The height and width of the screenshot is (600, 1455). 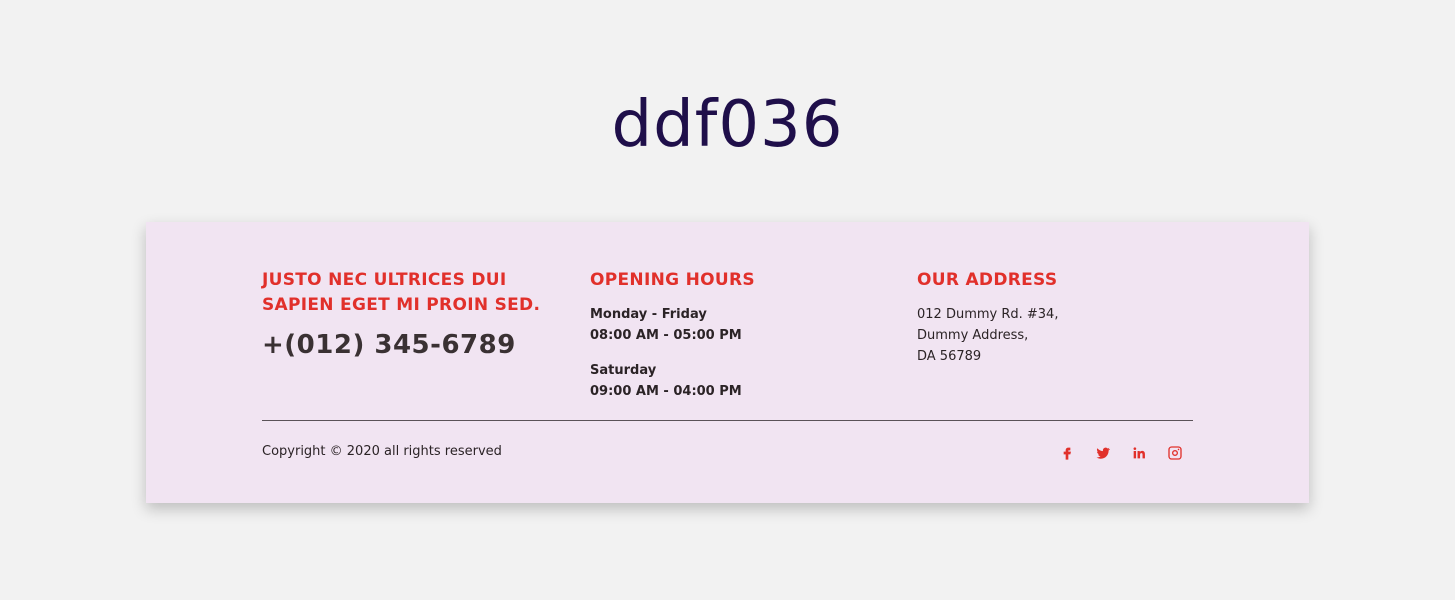 I want to click on address-line: Dummy Address,, so click(x=973, y=335).